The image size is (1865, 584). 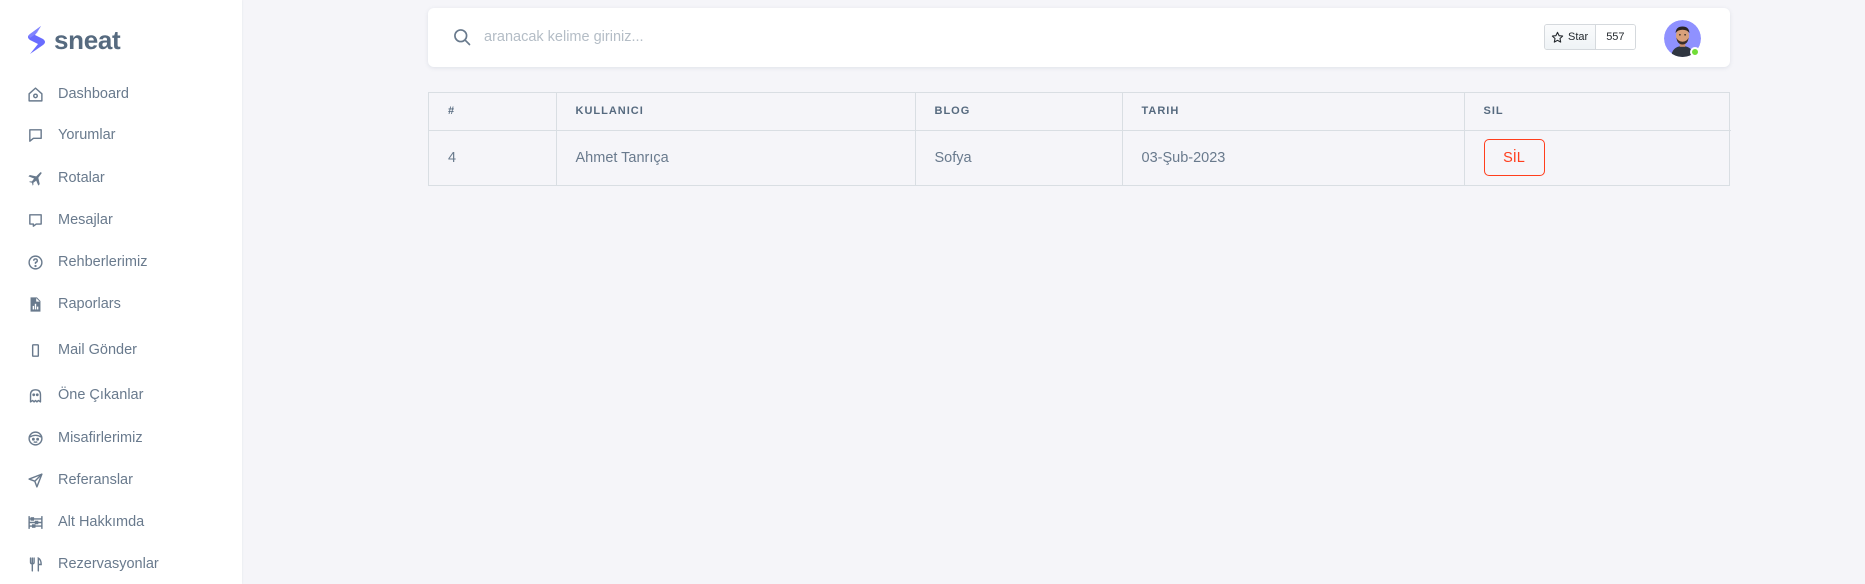 What do you see at coordinates (93, 94) in the screenshot?
I see `sidebar-item-label: Dashboard` at bounding box center [93, 94].